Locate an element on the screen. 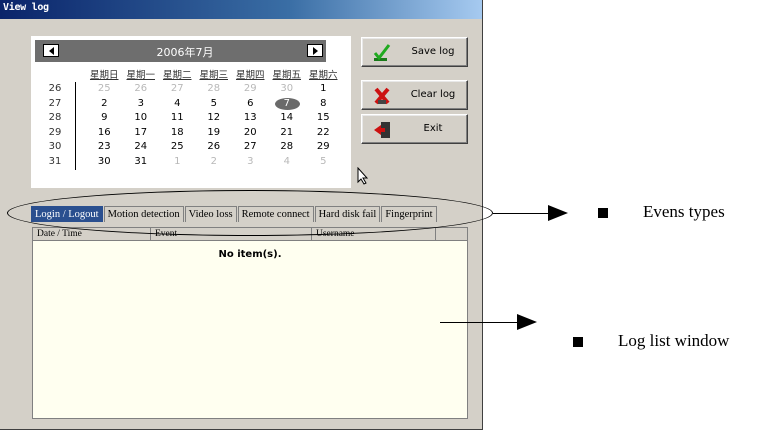 This screenshot has width=772, height=430. save-log-label: Save log is located at coordinates (433, 51).